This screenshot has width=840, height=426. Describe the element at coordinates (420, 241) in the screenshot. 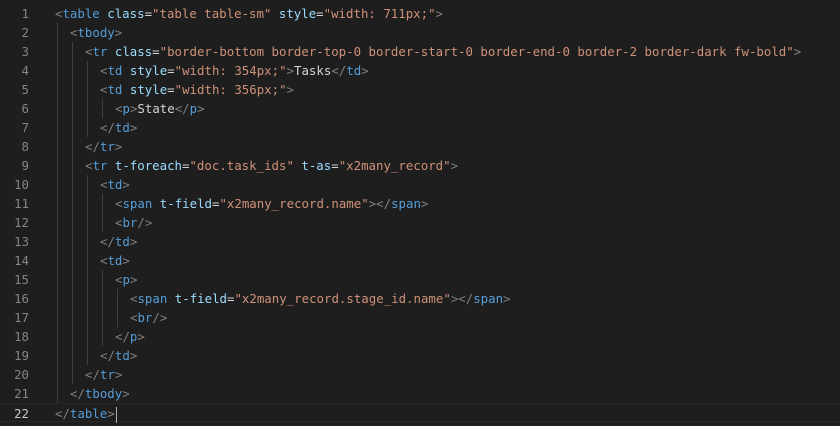

I see `code-line: 13 </td>` at that location.